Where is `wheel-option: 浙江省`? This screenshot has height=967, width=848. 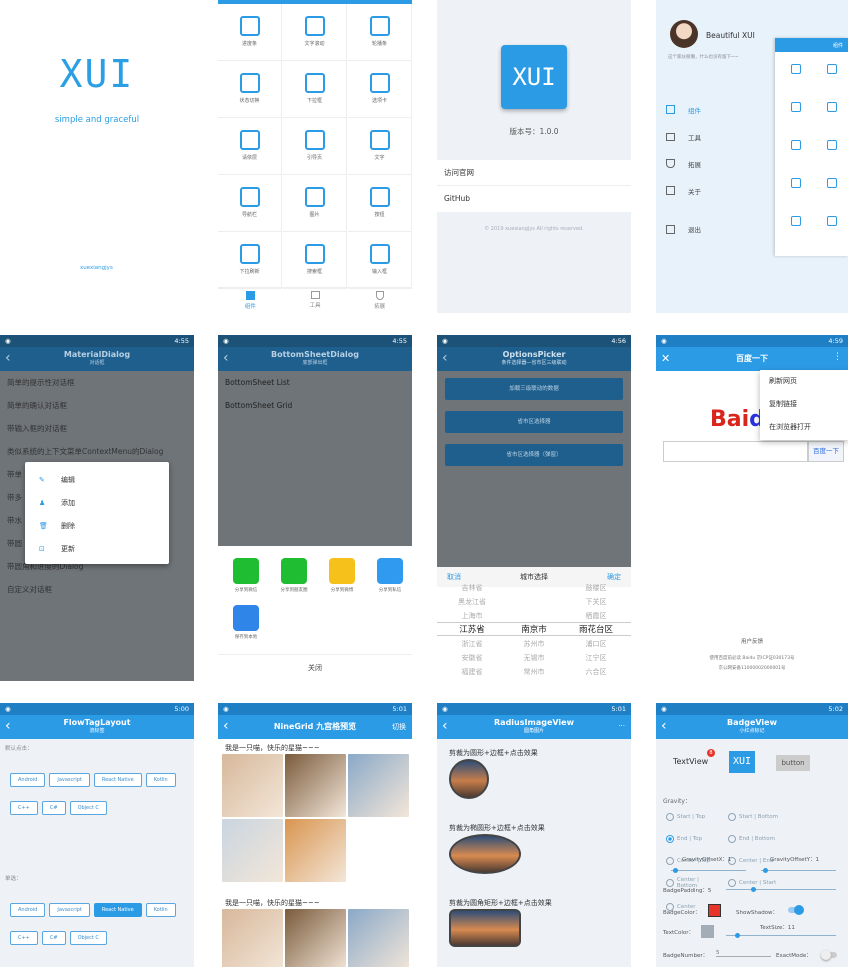 wheel-option: 浙江省 is located at coordinates (472, 644).